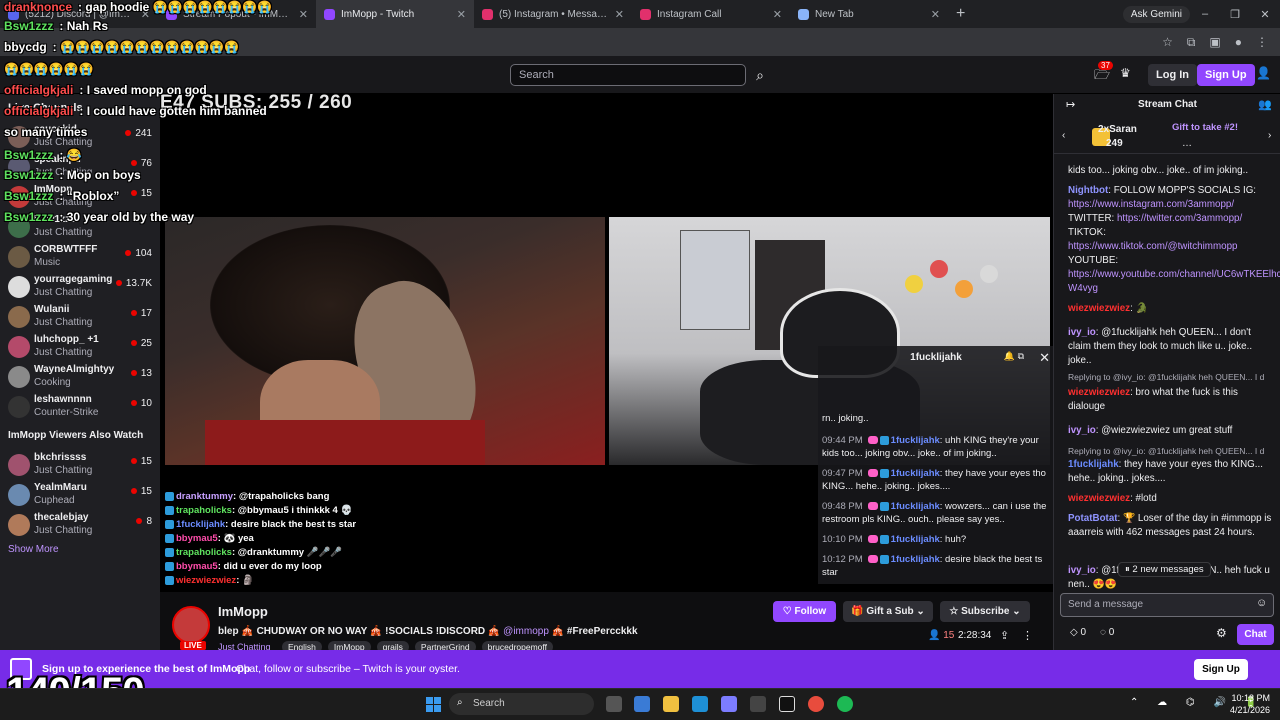 This screenshot has width=1280, height=720. I want to click on browser-tab: (5) Instagram • Messages ✕, so click(553, 14).